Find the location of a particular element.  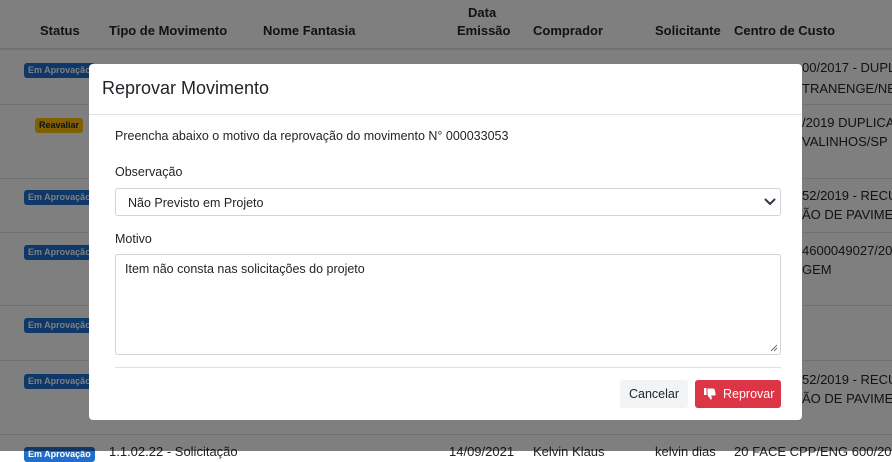

observacao-select: Não Previsto em Projeto is located at coordinates (448, 202).